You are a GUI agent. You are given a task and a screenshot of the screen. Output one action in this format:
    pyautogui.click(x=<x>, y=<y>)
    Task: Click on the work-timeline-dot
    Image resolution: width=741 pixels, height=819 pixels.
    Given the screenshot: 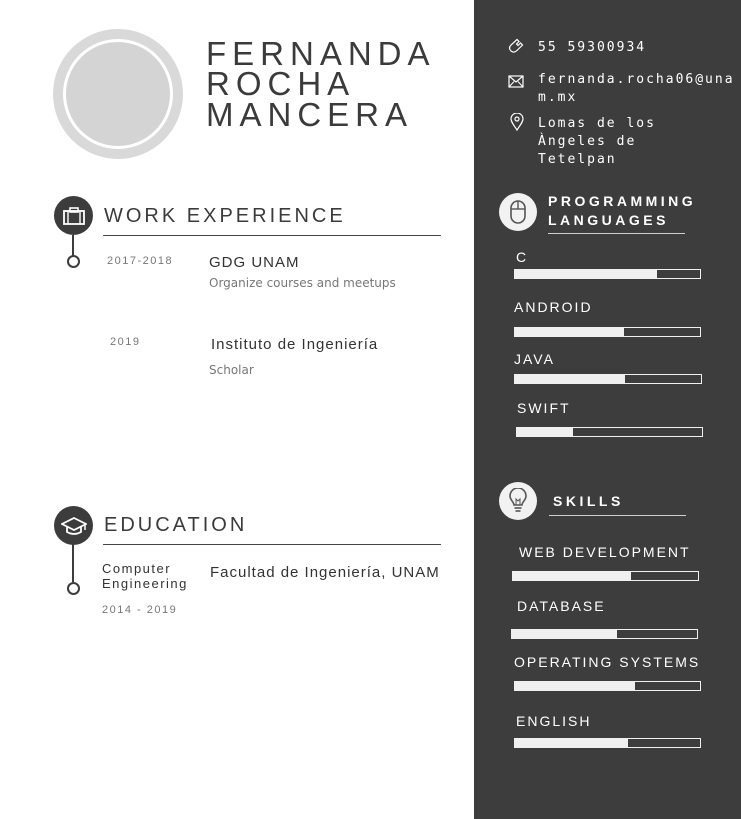 What is the action you would take?
    pyautogui.click(x=73, y=261)
    